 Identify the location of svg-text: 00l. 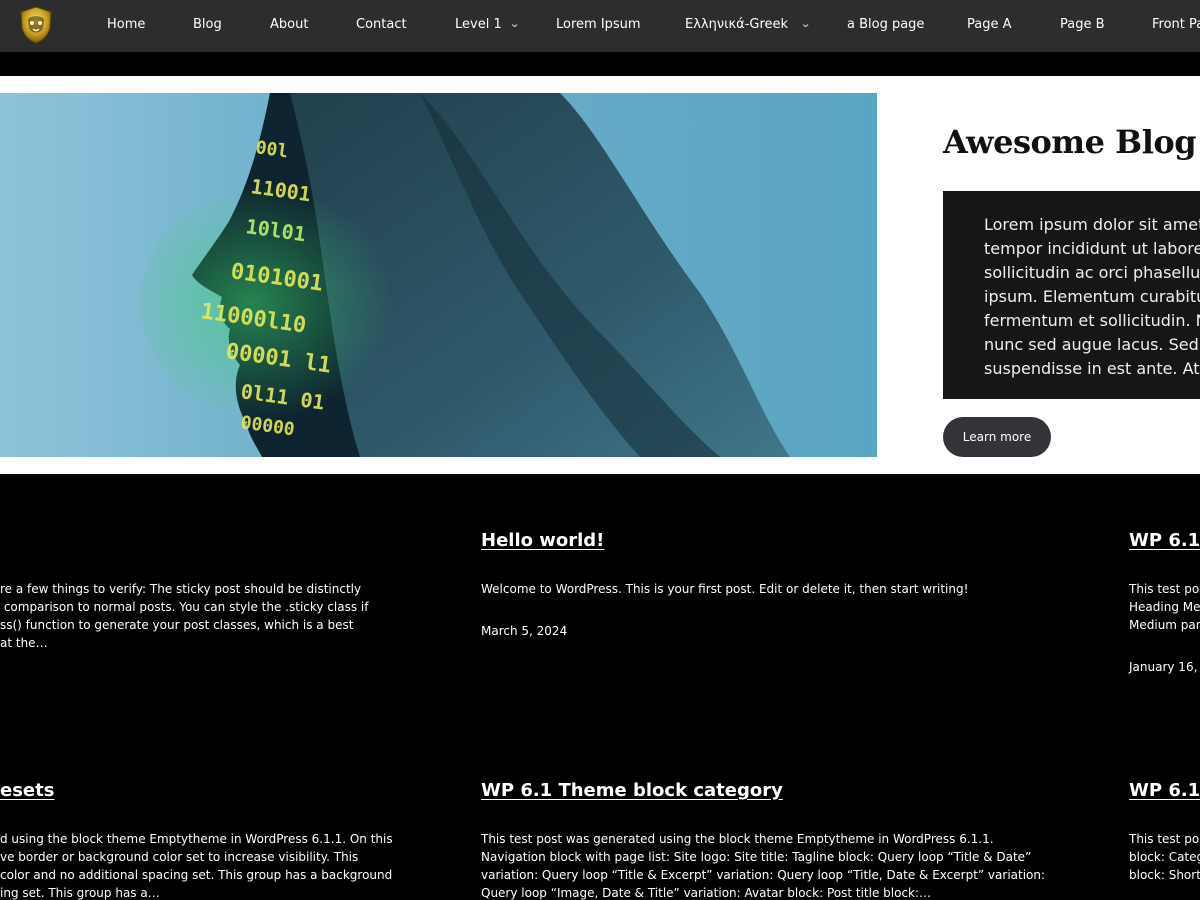
(271, 149).